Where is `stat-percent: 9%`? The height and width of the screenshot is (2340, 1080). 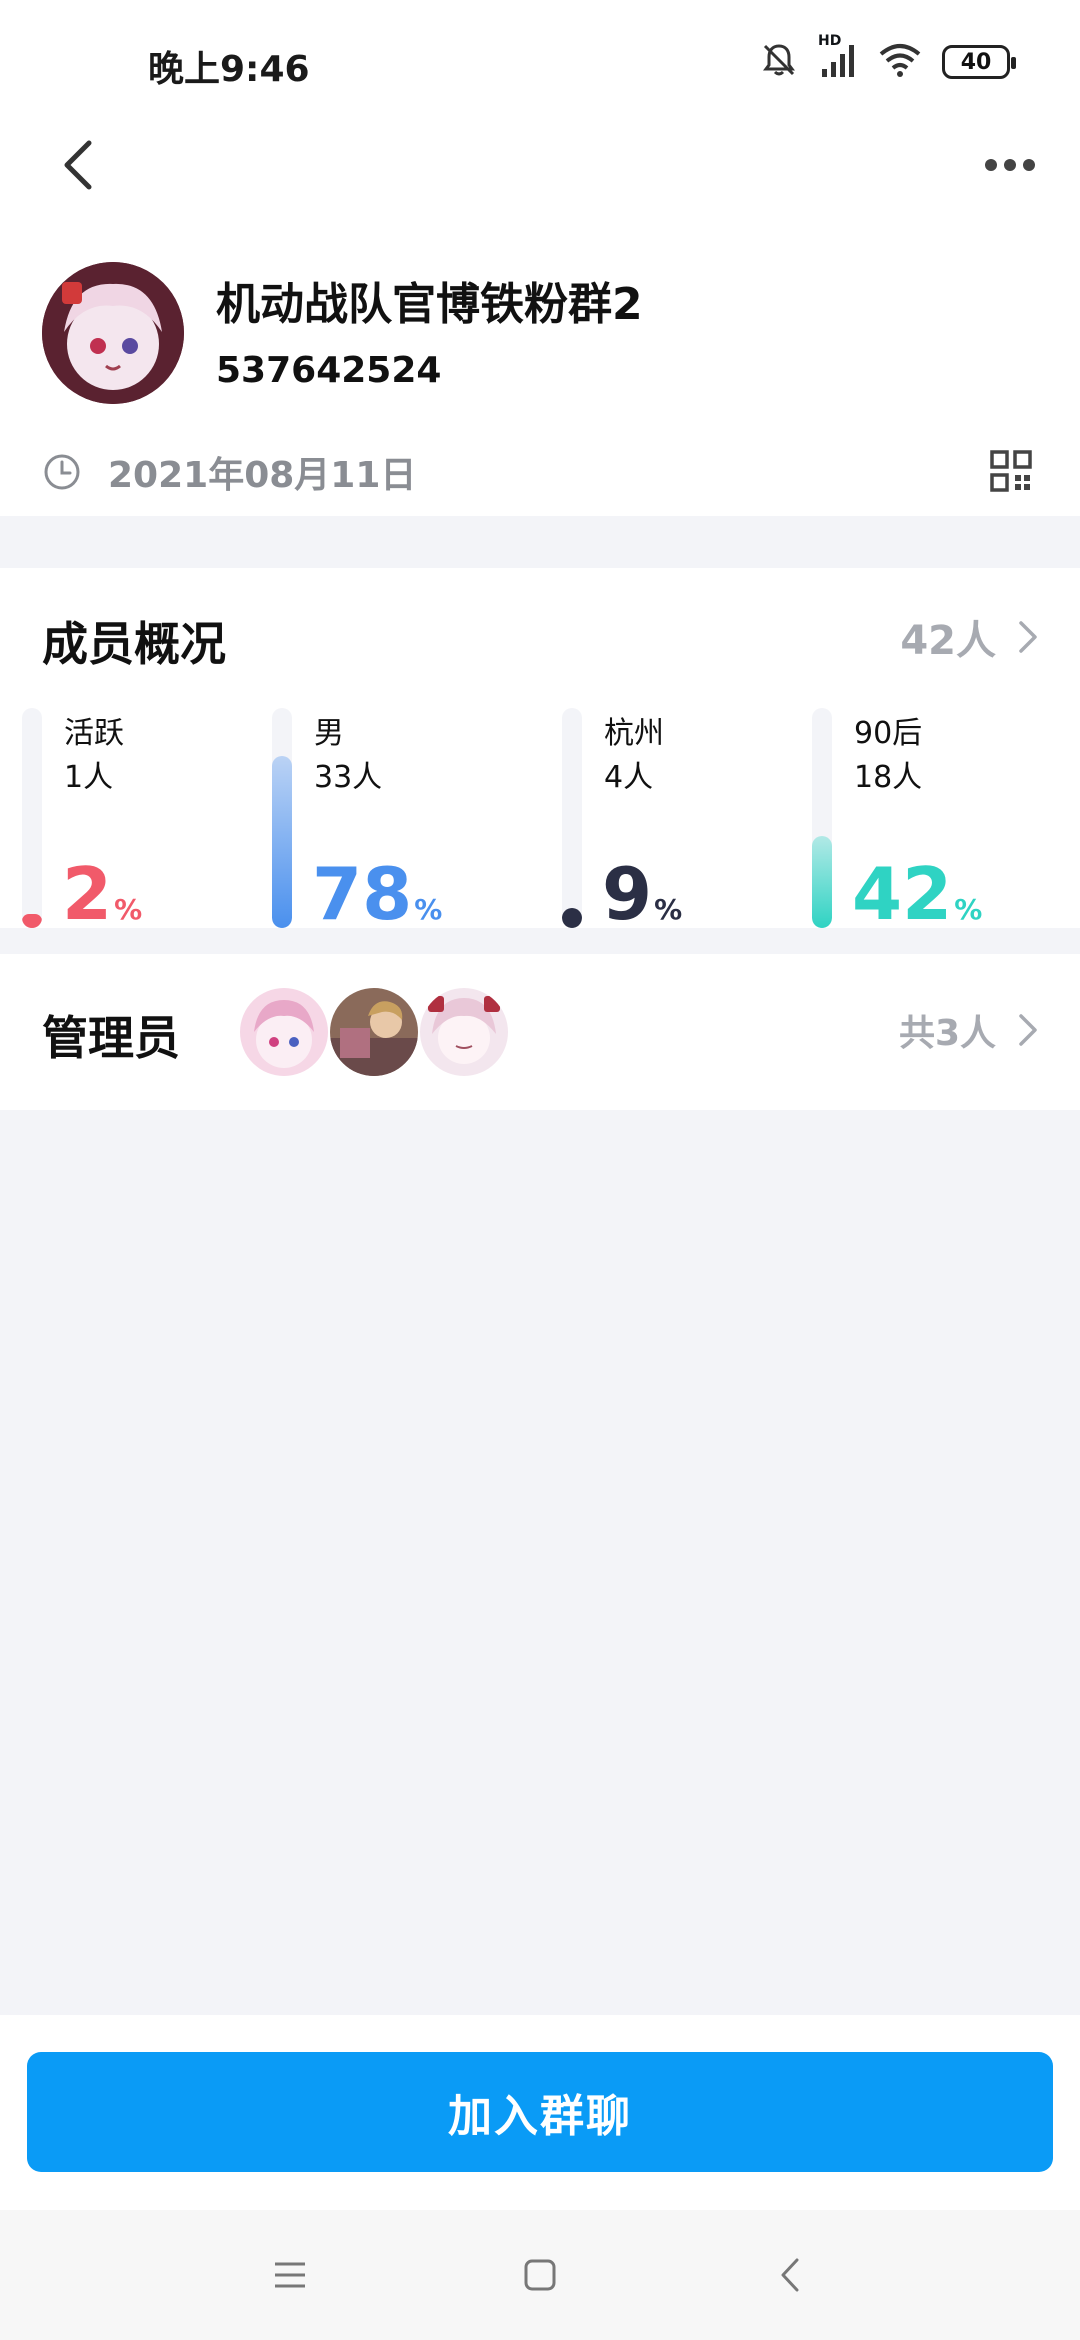 stat-percent: 9% is located at coordinates (642, 894).